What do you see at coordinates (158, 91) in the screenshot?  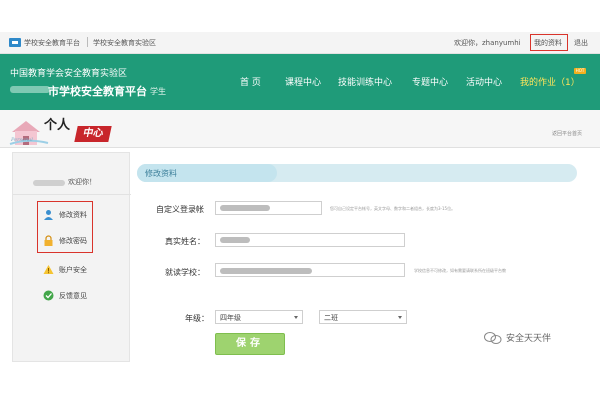 I see `role-label: 学生` at bounding box center [158, 91].